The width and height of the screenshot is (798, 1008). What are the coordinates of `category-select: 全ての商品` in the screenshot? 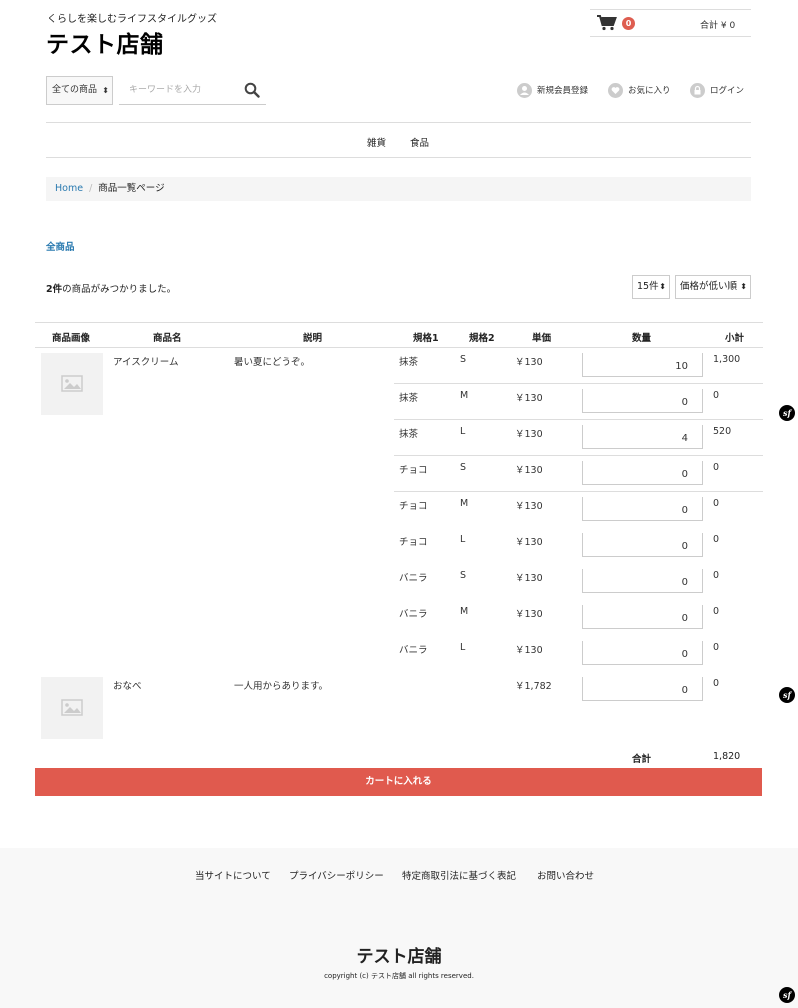 It's located at (79, 90).